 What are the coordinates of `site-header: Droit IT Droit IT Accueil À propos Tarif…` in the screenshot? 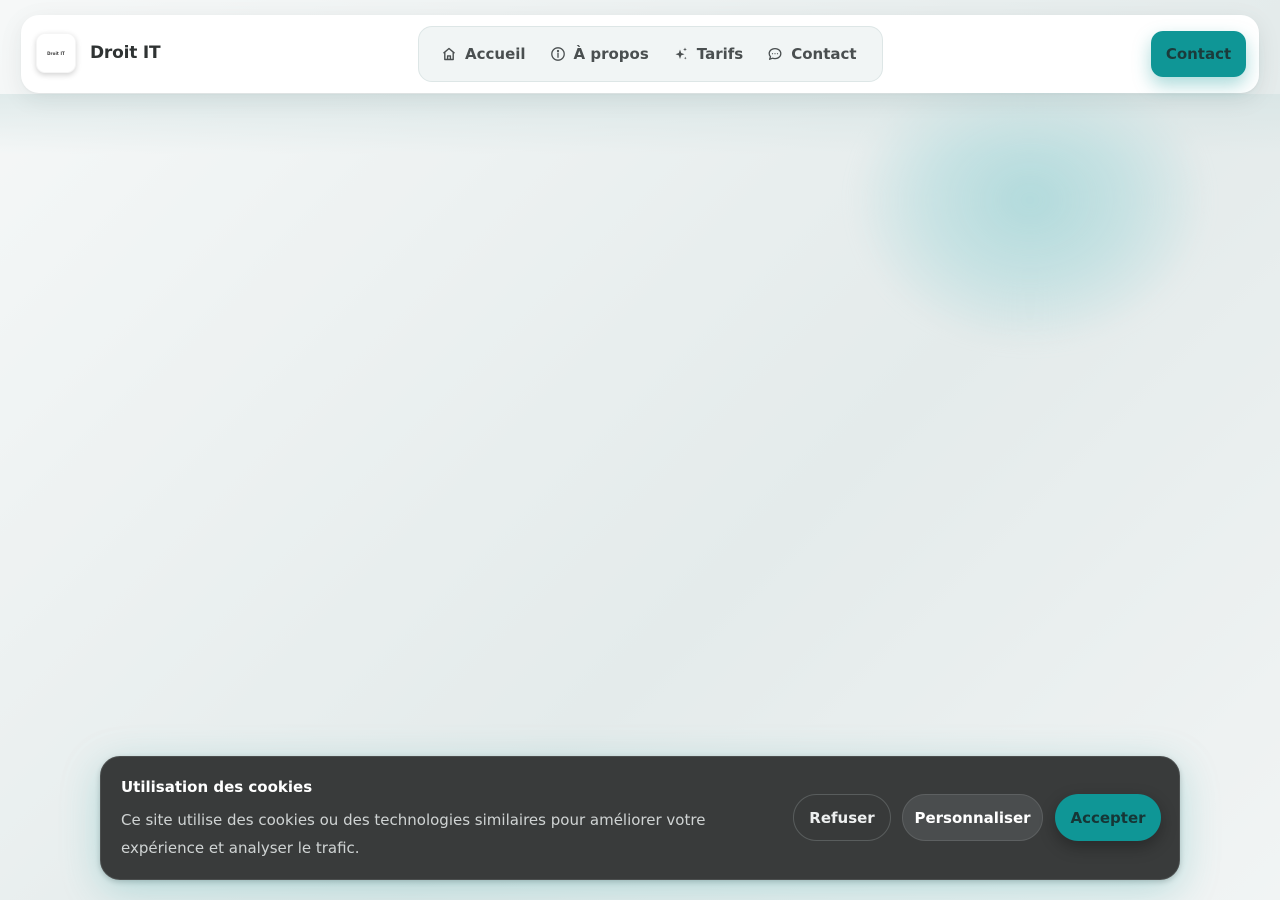 It's located at (640, 54).